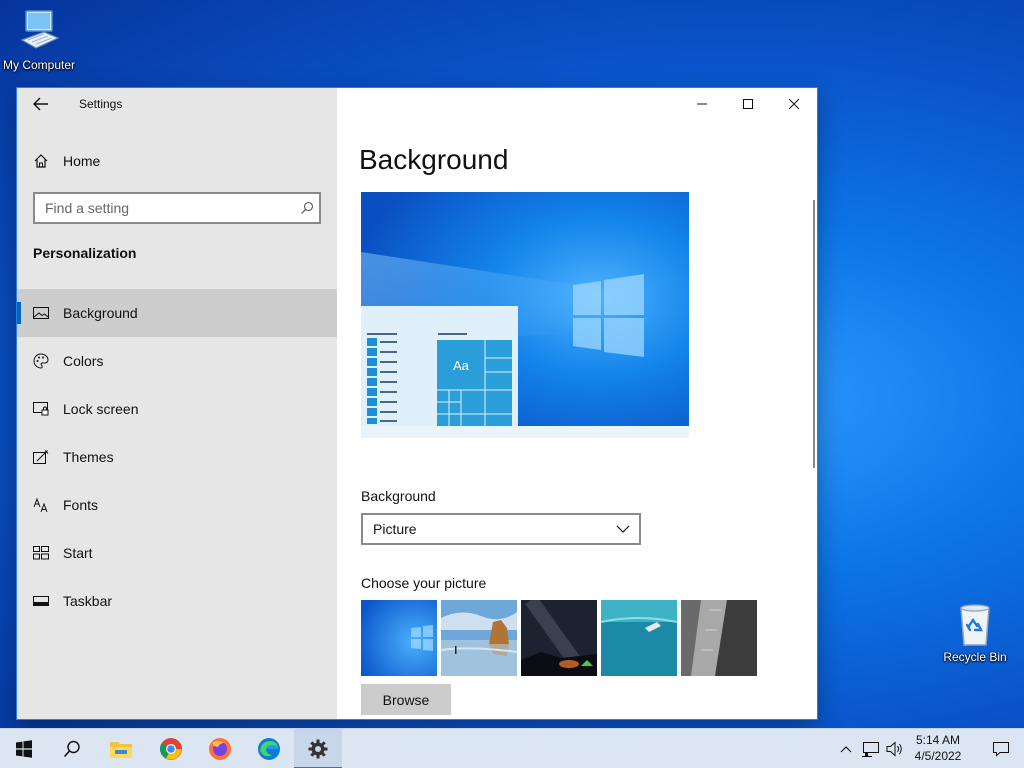 The image size is (1024, 768). I want to click on taskbar-file-explorer, so click(121, 748).